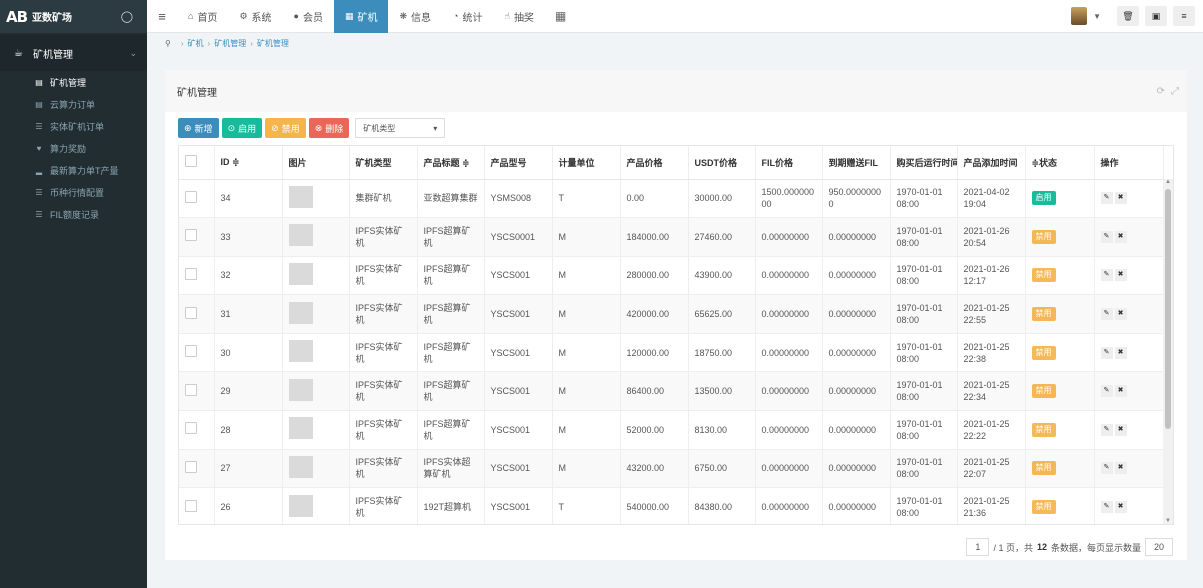 This screenshot has width=1203, height=588. What do you see at coordinates (191, 161) in the screenshot?
I see `select-all-checkbox` at bounding box center [191, 161].